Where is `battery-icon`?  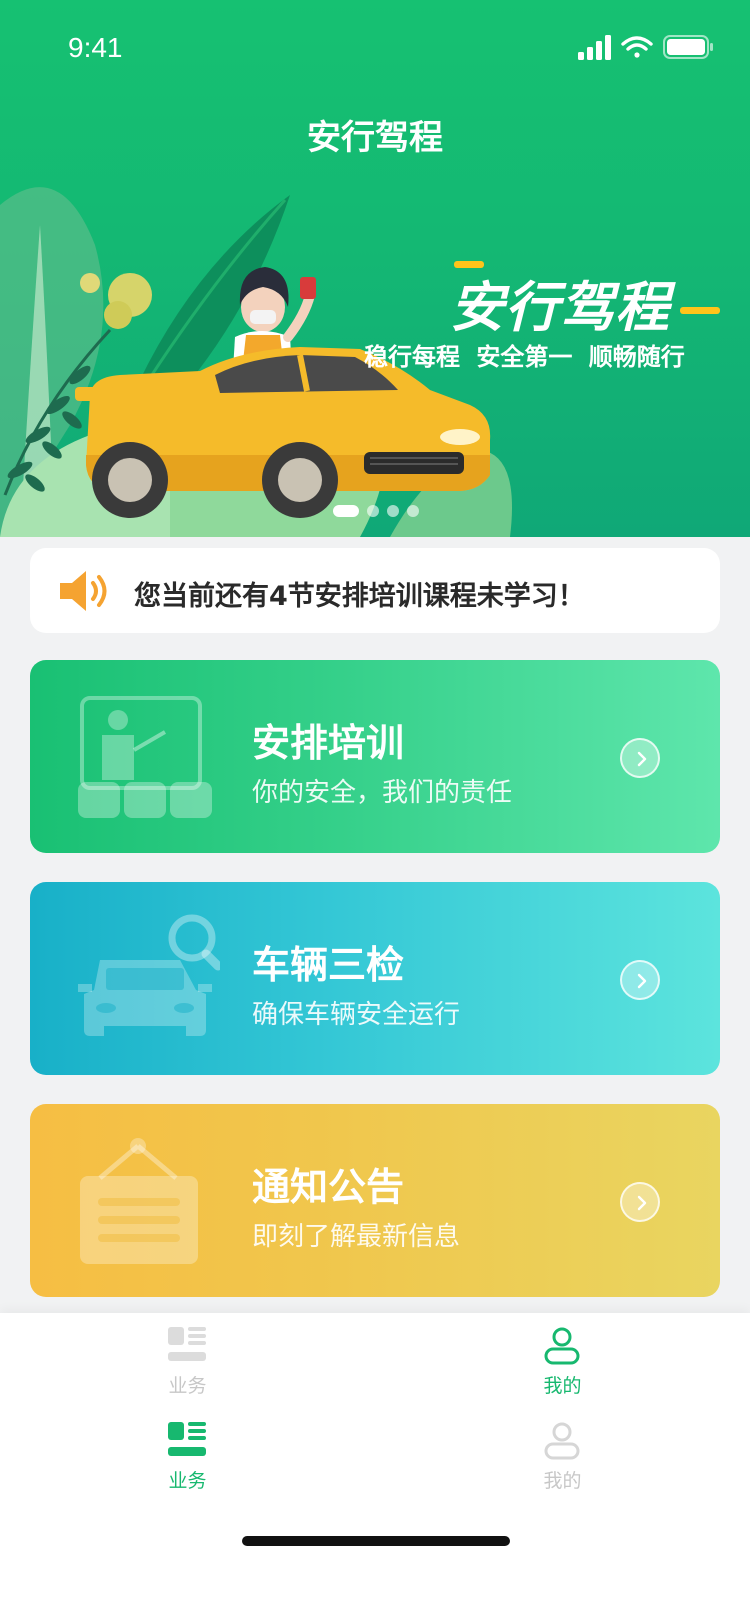
battery-icon is located at coordinates (688, 47).